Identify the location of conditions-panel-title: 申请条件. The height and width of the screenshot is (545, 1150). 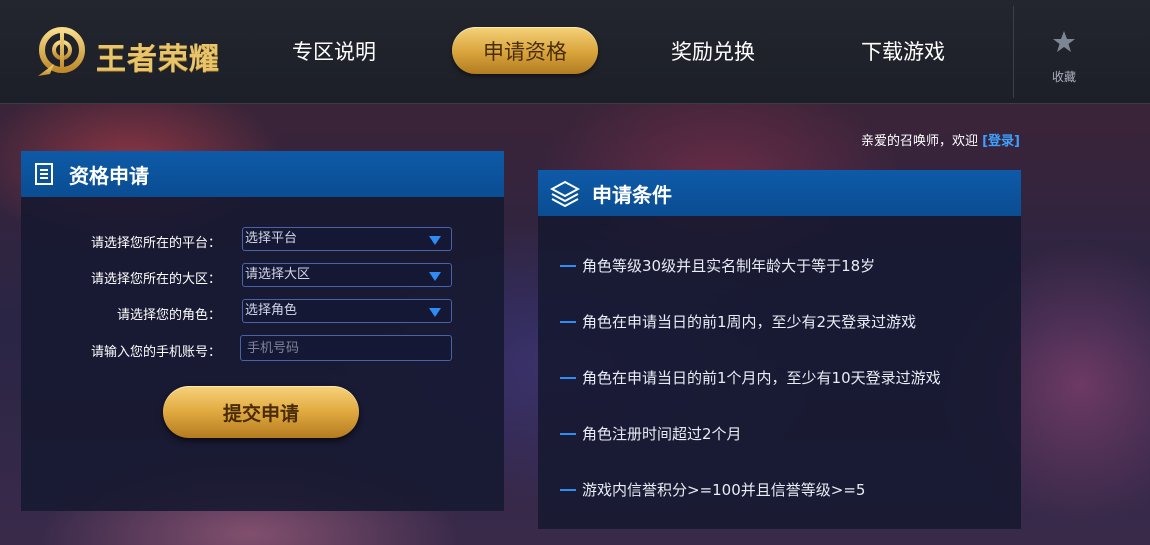
(632, 194).